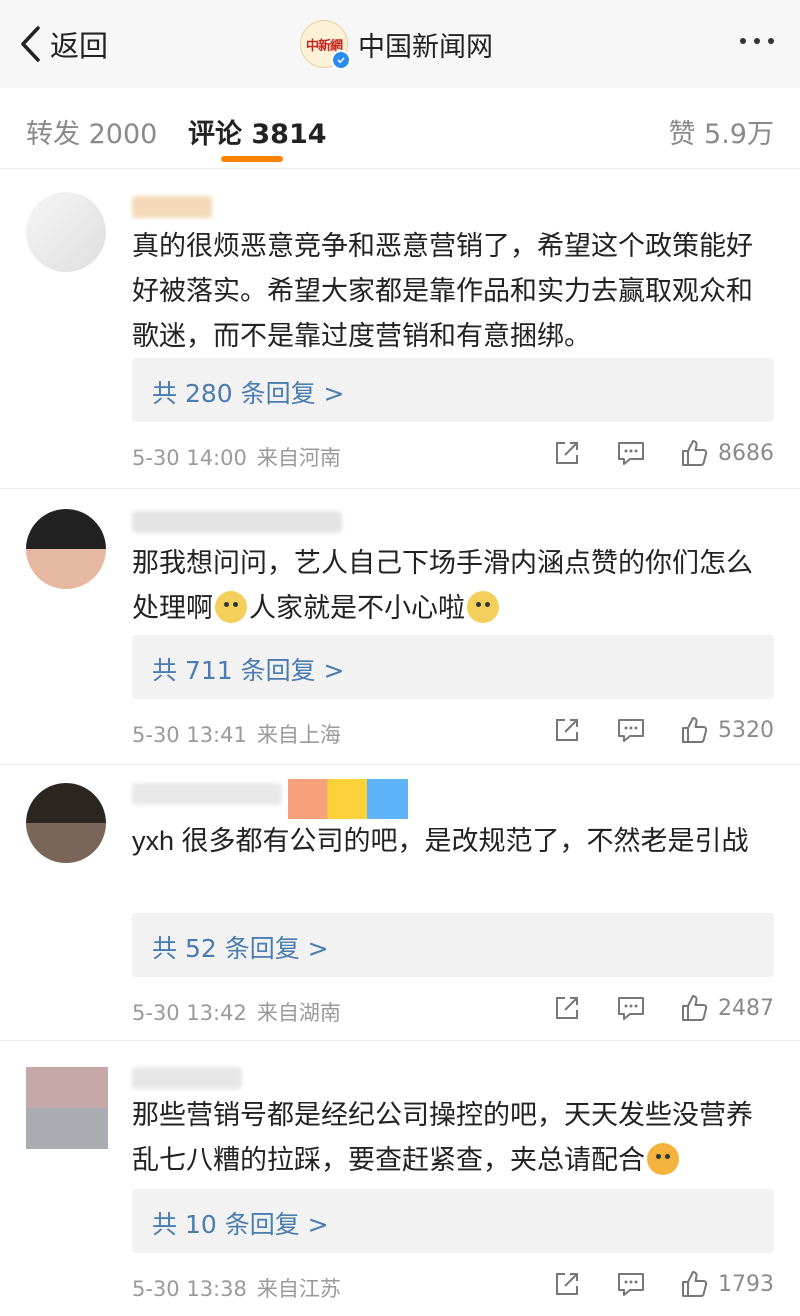 Image resolution: width=800 pixels, height=1316 pixels. I want to click on comment-actions: 1793, so click(646, 1284).